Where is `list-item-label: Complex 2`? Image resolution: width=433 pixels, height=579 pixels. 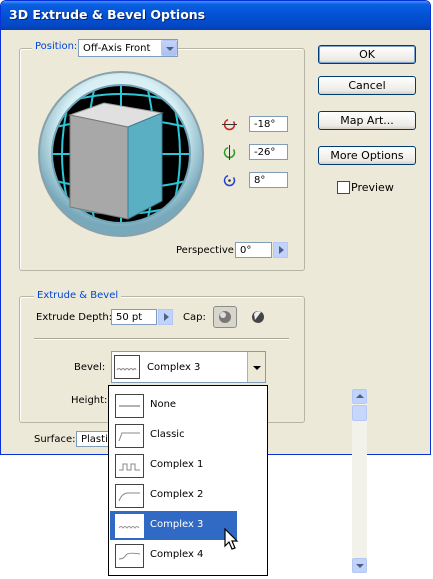
list-item-label: Complex 2 is located at coordinates (177, 494).